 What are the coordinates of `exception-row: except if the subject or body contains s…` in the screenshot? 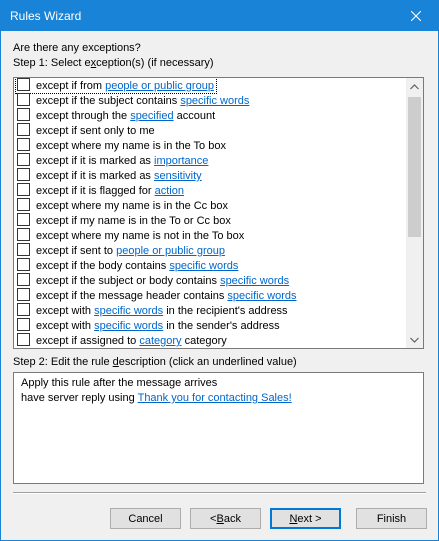 It's located at (210, 280).